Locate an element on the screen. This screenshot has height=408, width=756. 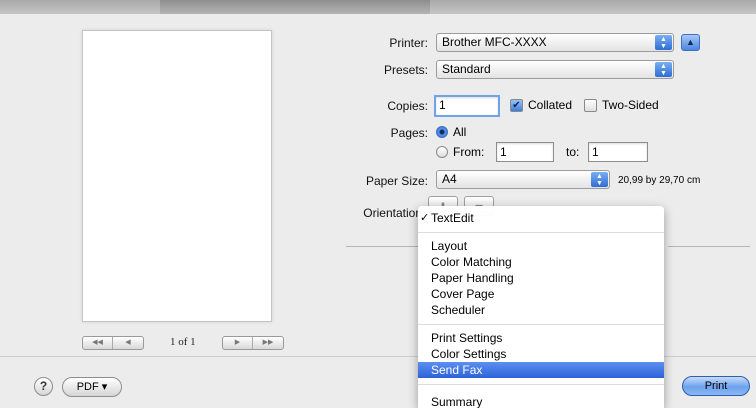
presets-popup: Standard ▲ ▼ is located at coordinates (555, 69).